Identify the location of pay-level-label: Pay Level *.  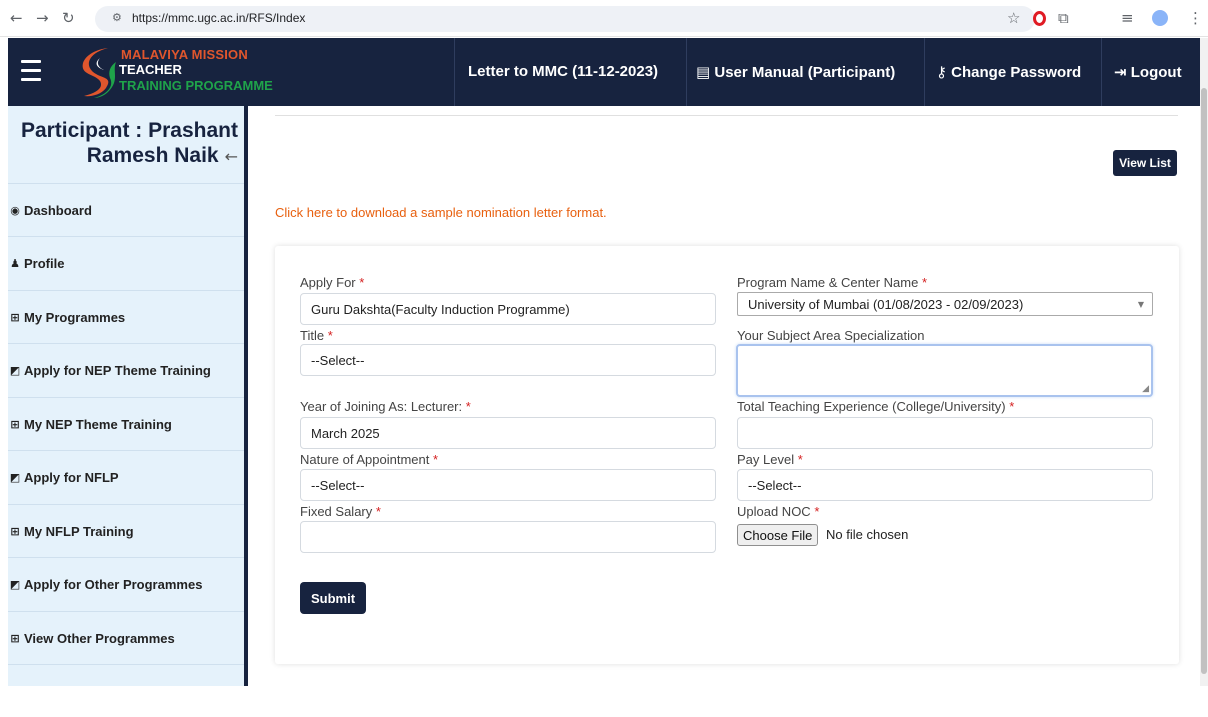
(770, 459).